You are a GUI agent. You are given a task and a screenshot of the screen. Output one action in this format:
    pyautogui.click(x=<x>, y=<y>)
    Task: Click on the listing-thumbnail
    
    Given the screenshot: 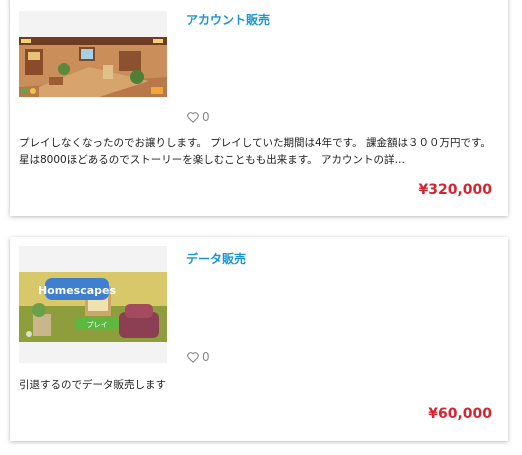 What is the action you would take?
    pyautogui.click(x=93, y=67)
    